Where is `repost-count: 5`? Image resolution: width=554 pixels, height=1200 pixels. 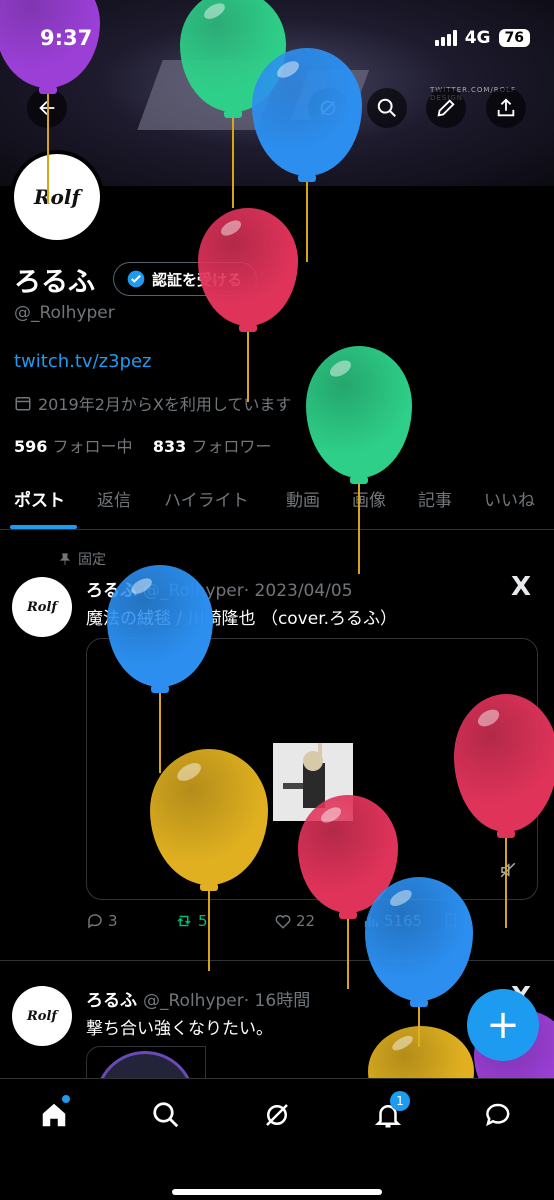
repost-count: 5 is located at coordinates (203, 921).